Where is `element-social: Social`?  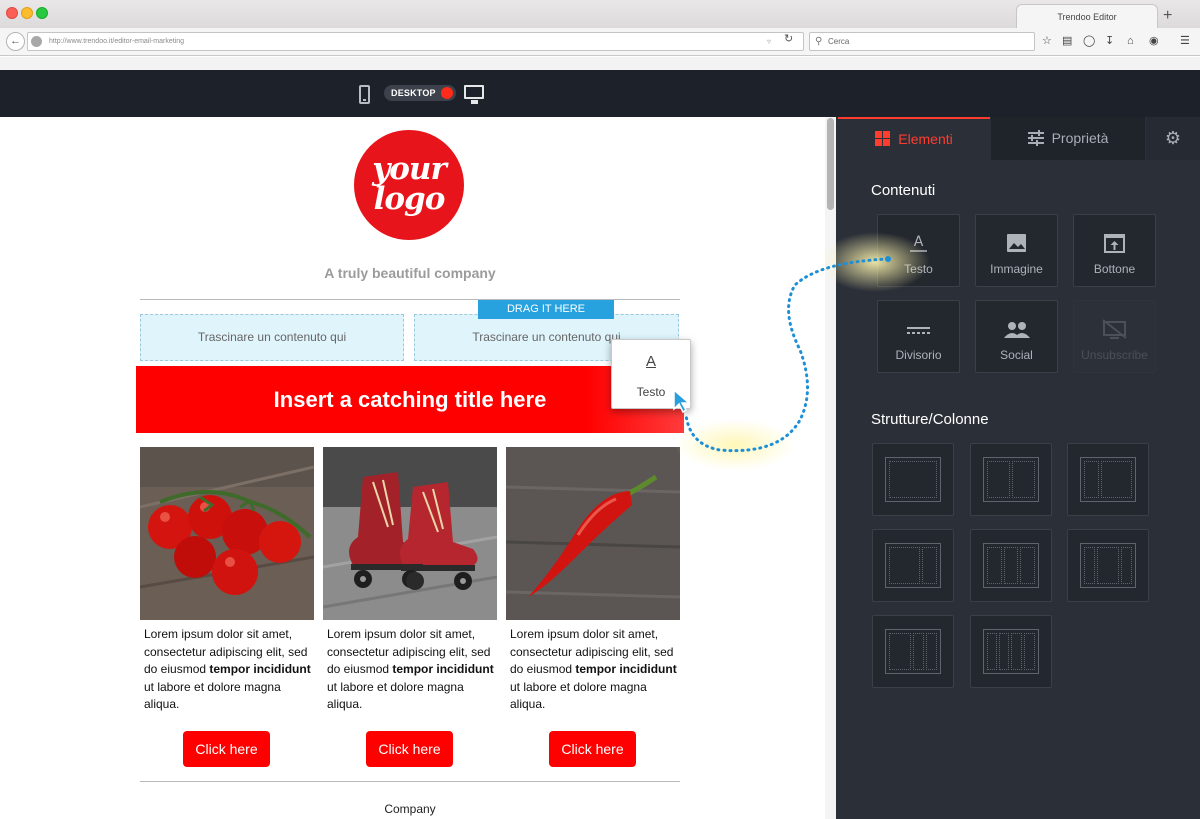 element-social: Social is located at coordinates (1016, 336).